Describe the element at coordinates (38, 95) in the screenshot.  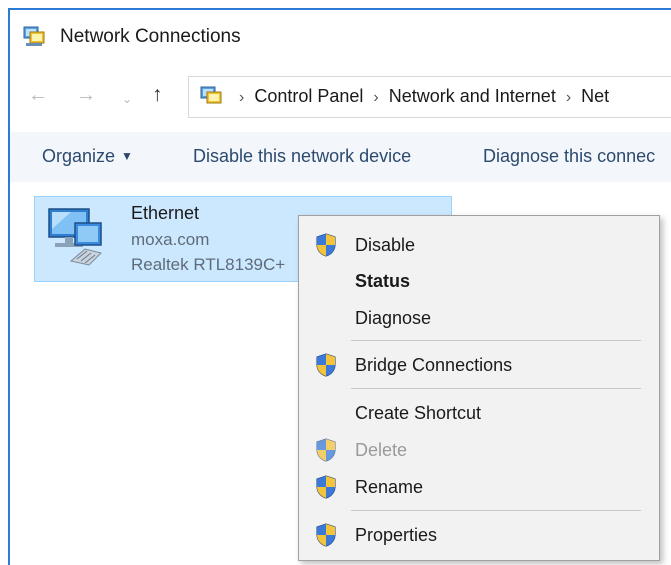
I see `arrow-left-icon: ←` at that location.